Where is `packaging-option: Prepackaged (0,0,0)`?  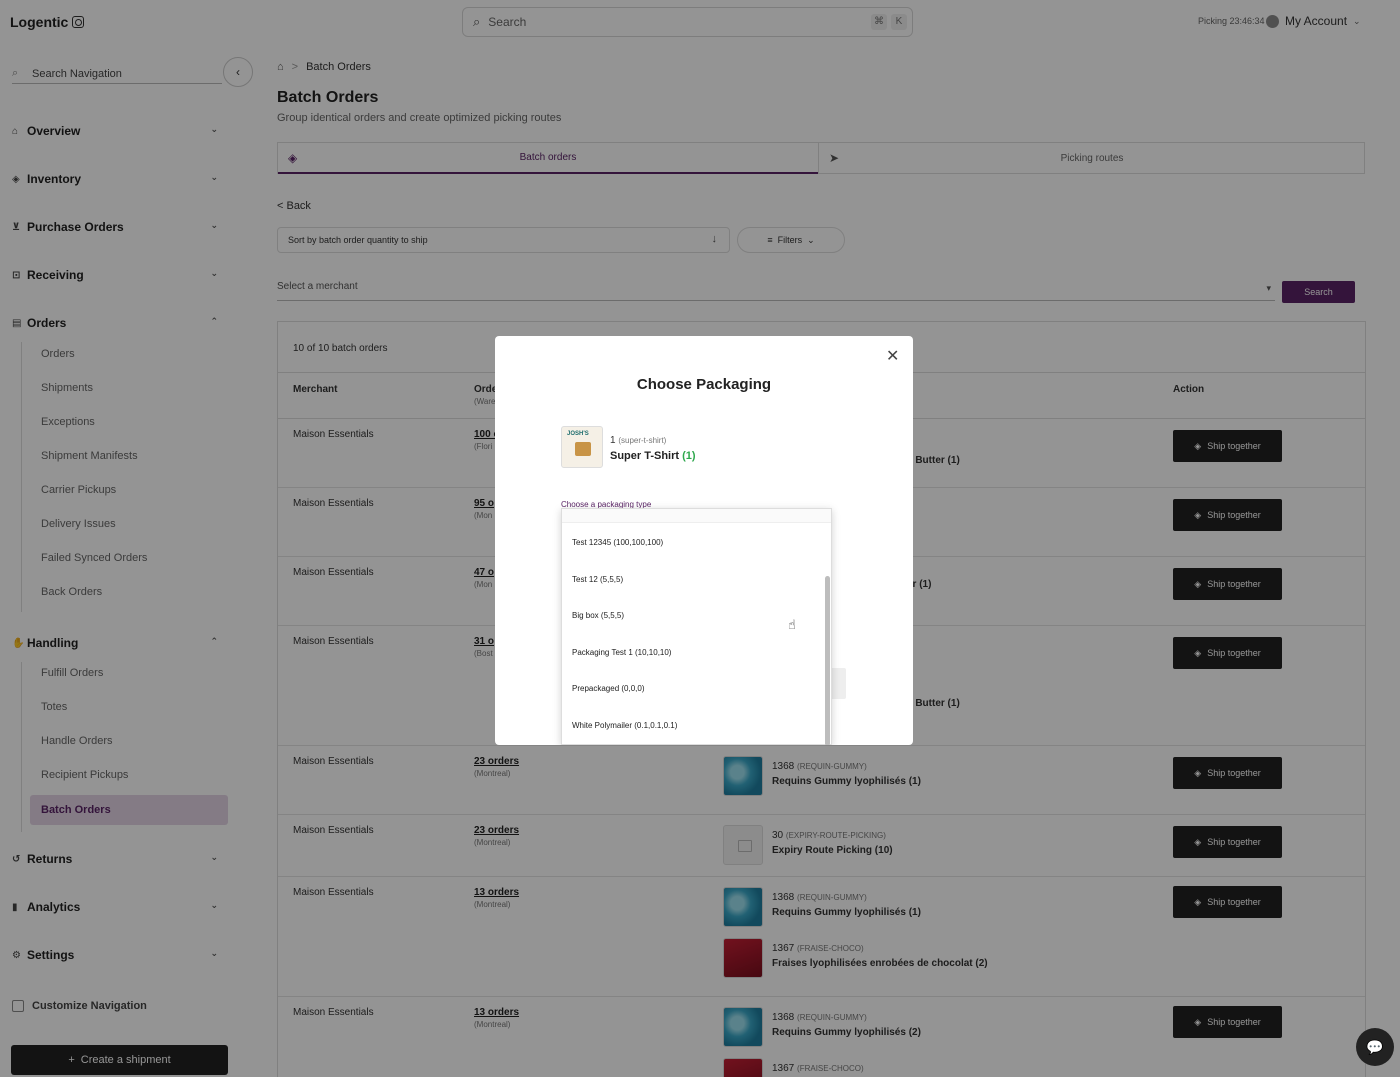
packaging-option: Prepackaged (0,0,0) is located at coordinates (608, 688).